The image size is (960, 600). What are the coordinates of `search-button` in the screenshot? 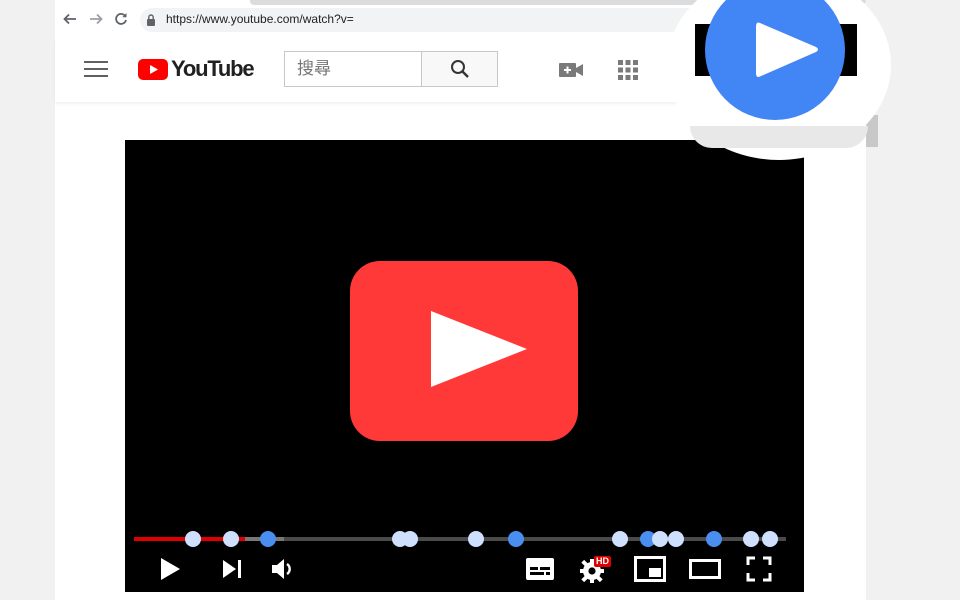 It's located at (460, 69).